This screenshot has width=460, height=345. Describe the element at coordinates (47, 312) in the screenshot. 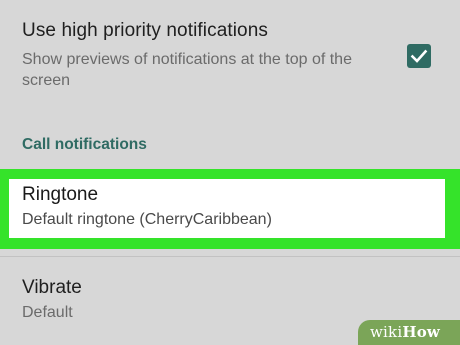

I see `vibrate-summary: Default` at that location.